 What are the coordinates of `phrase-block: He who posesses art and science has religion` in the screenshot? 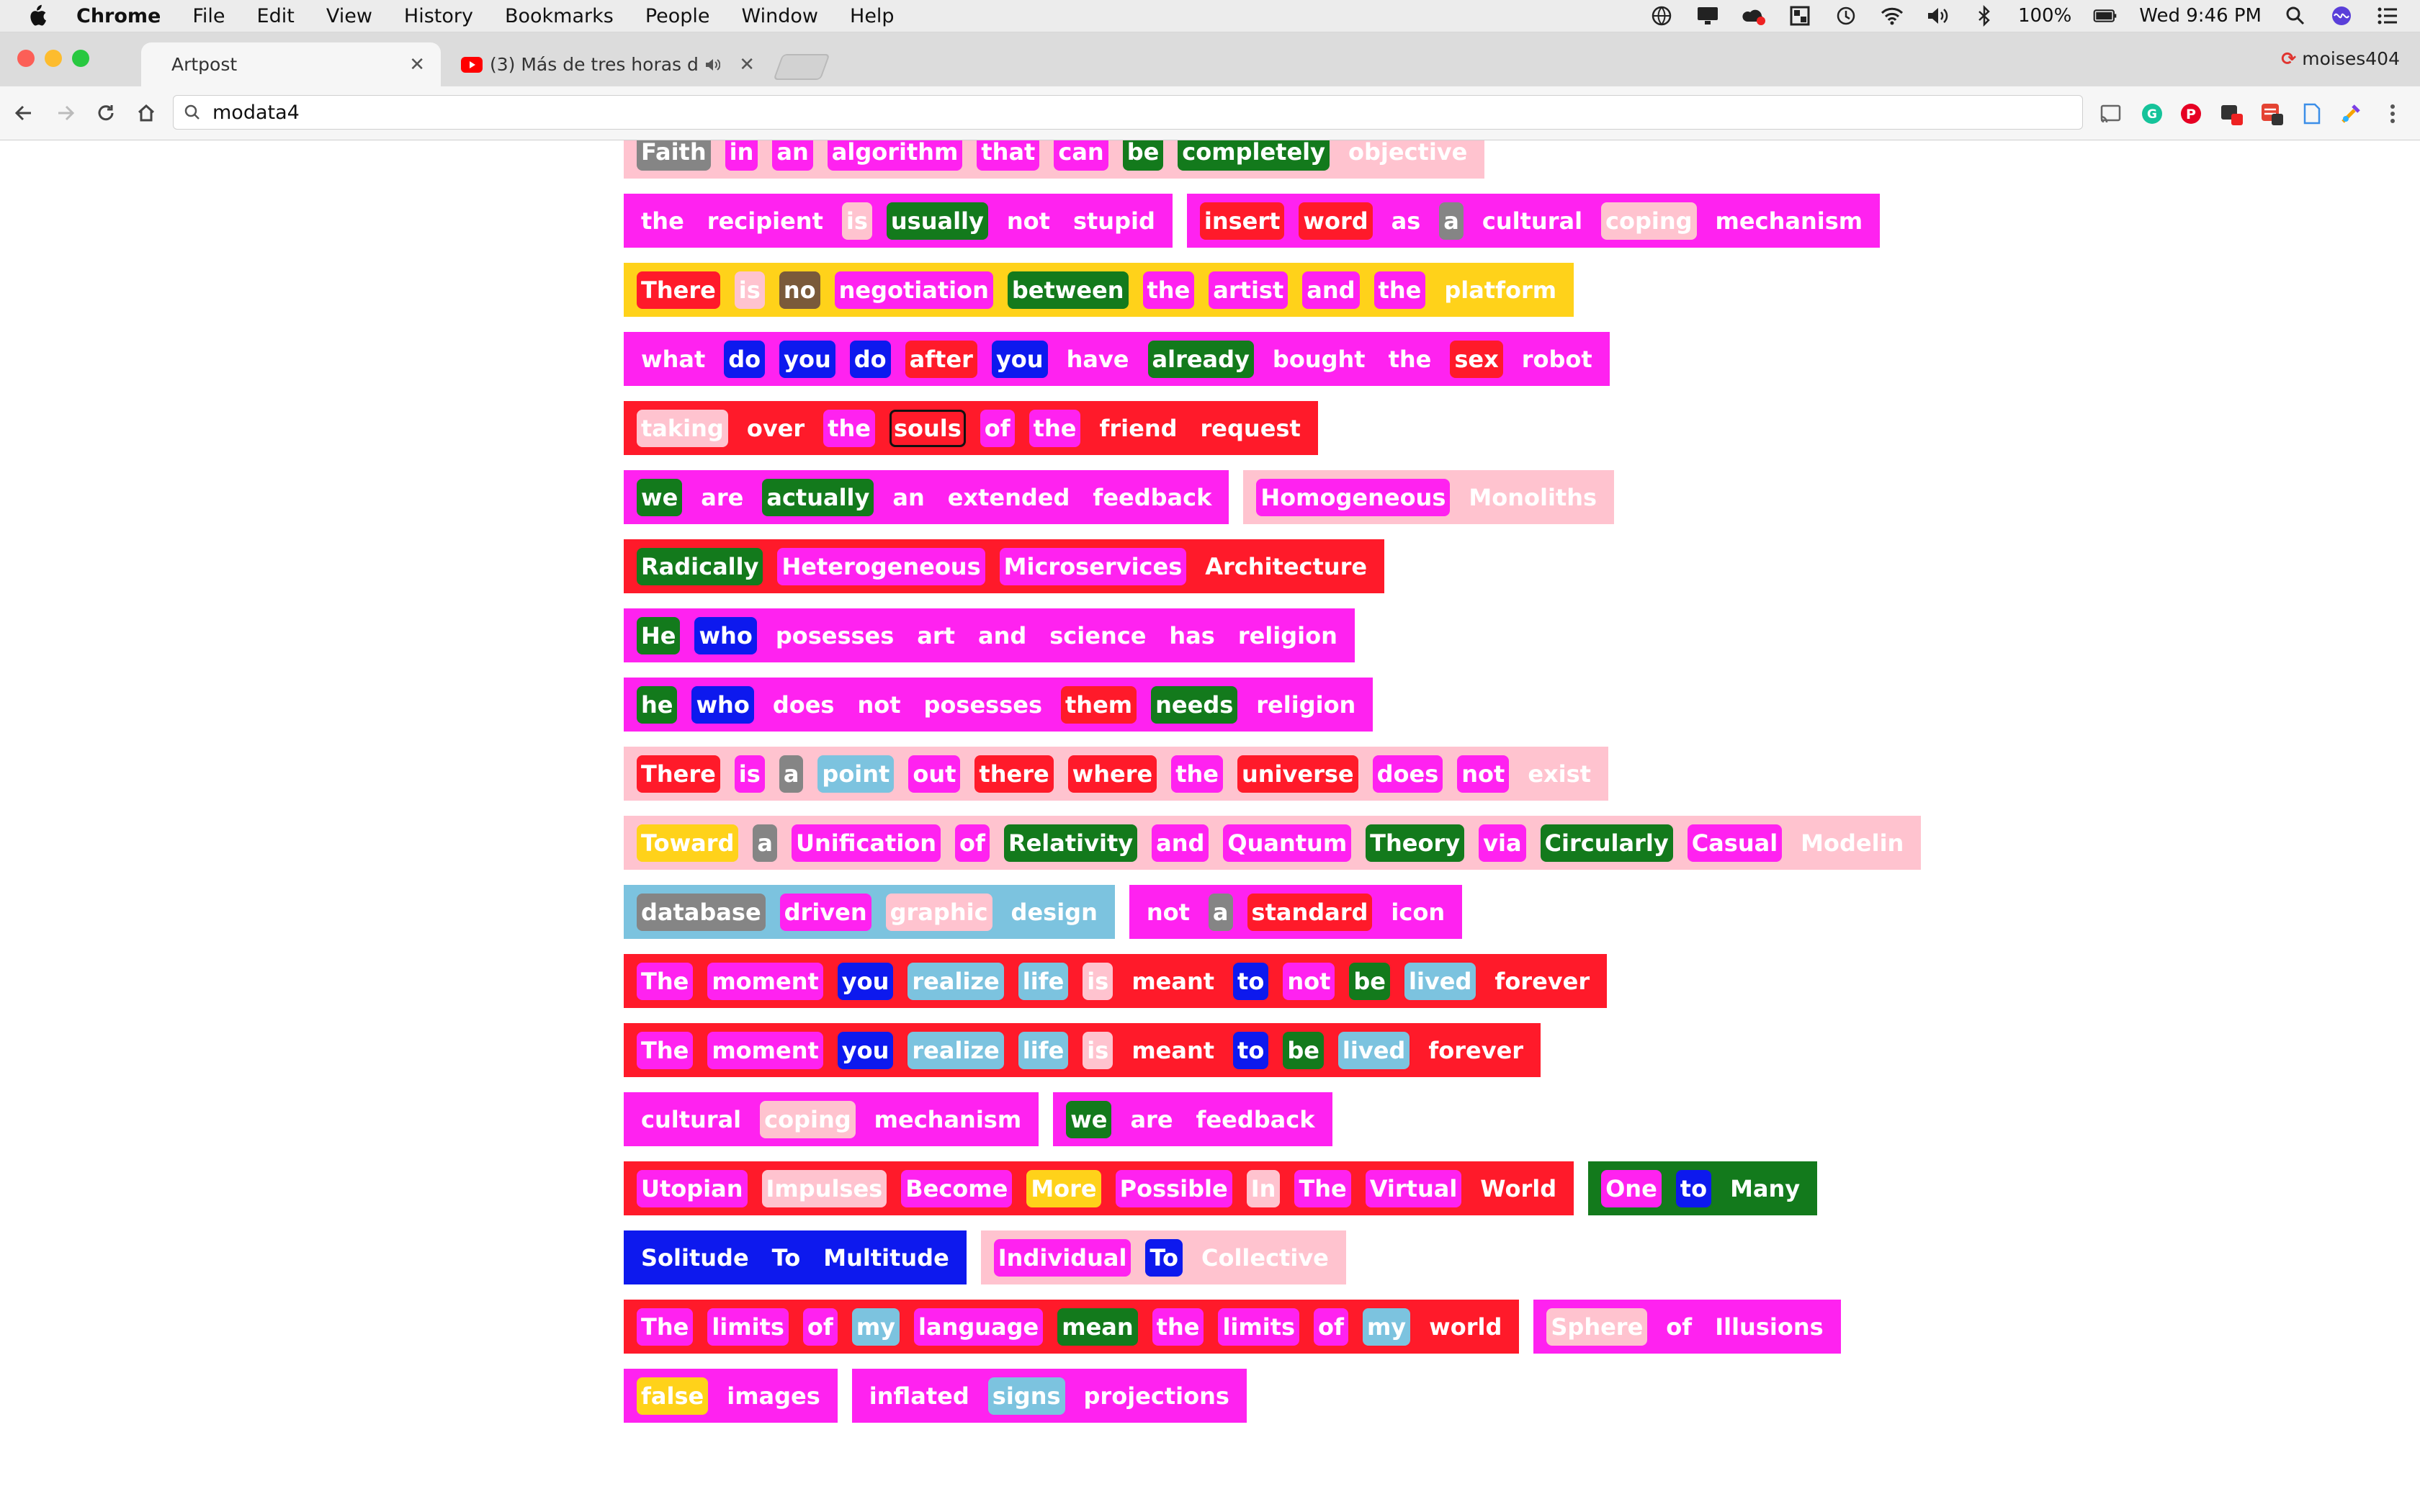 It's located at (990, 635).